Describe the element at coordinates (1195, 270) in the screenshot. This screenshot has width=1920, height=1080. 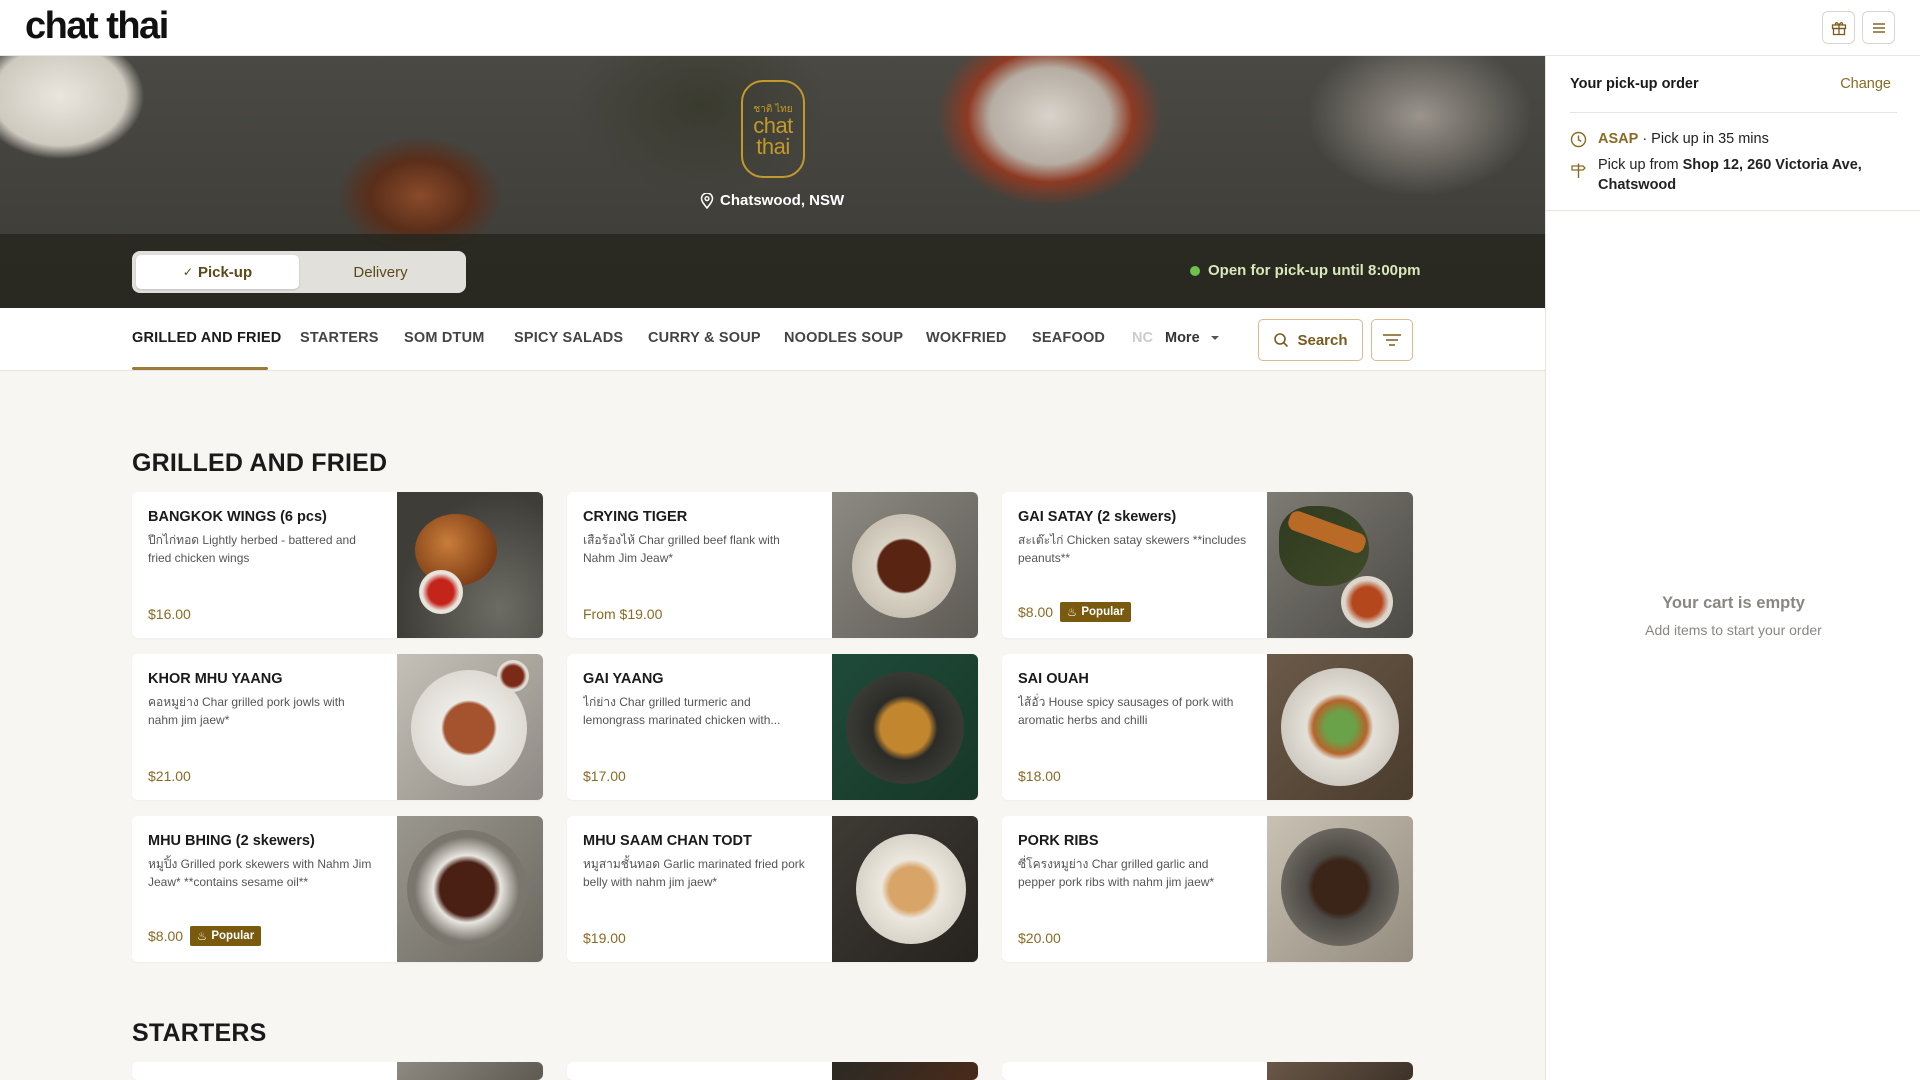
I see `status-dot-icon` at that location.